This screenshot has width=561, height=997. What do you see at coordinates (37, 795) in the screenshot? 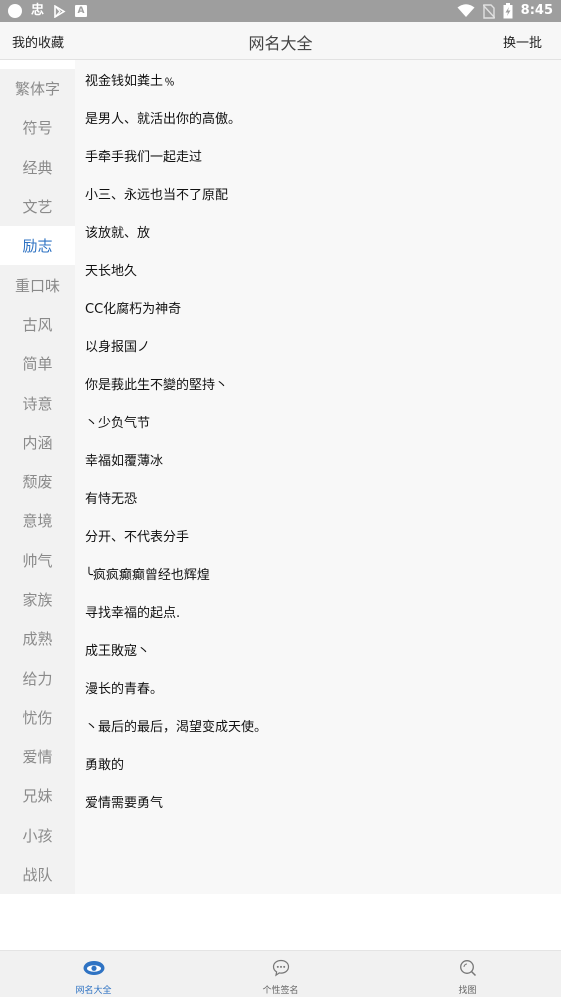
I see `sidebar-item: 兄妹` at bounding box center [37, 795].